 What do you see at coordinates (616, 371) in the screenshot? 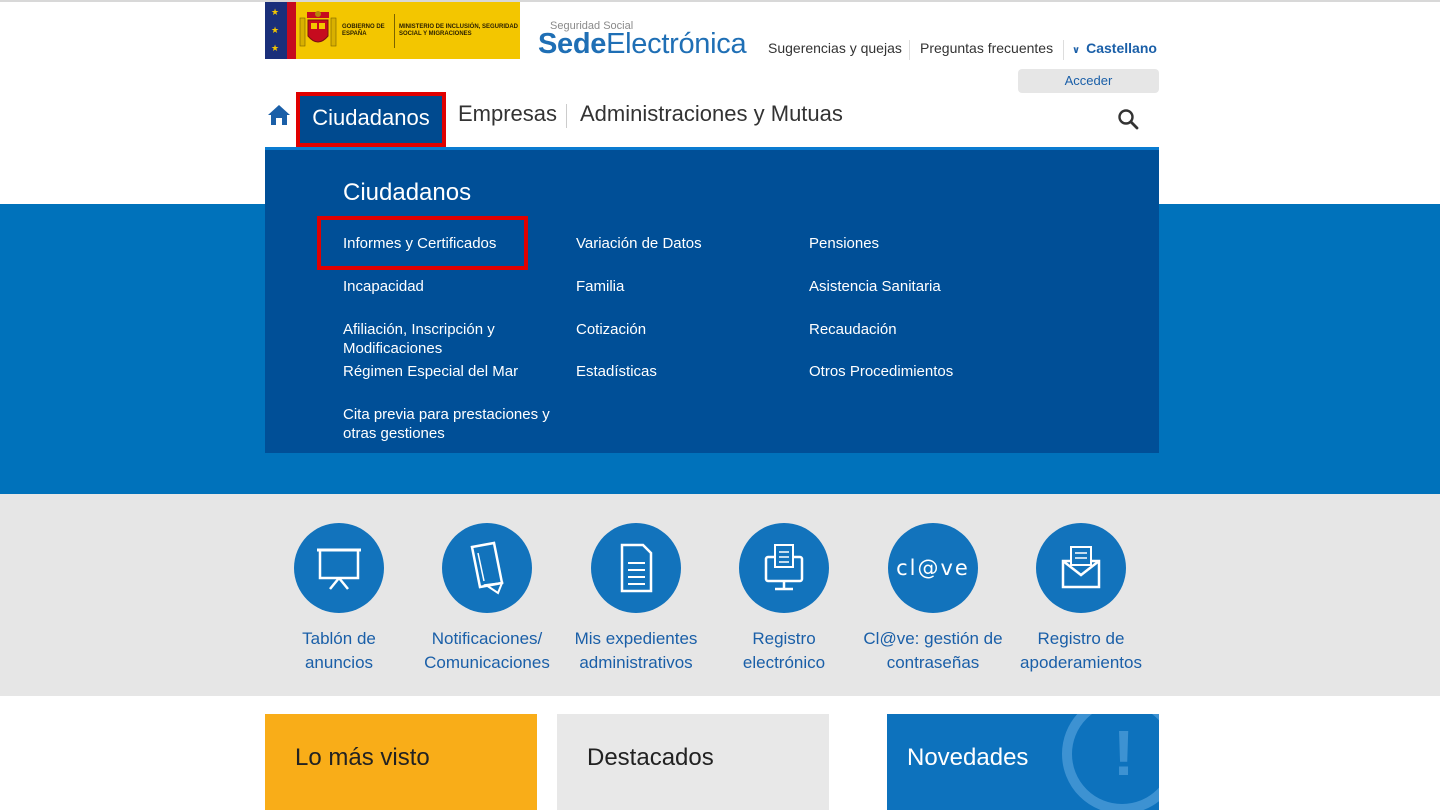
I see `menu-item-estadisticas: Estadísticas` at bounding box center [616, 371].